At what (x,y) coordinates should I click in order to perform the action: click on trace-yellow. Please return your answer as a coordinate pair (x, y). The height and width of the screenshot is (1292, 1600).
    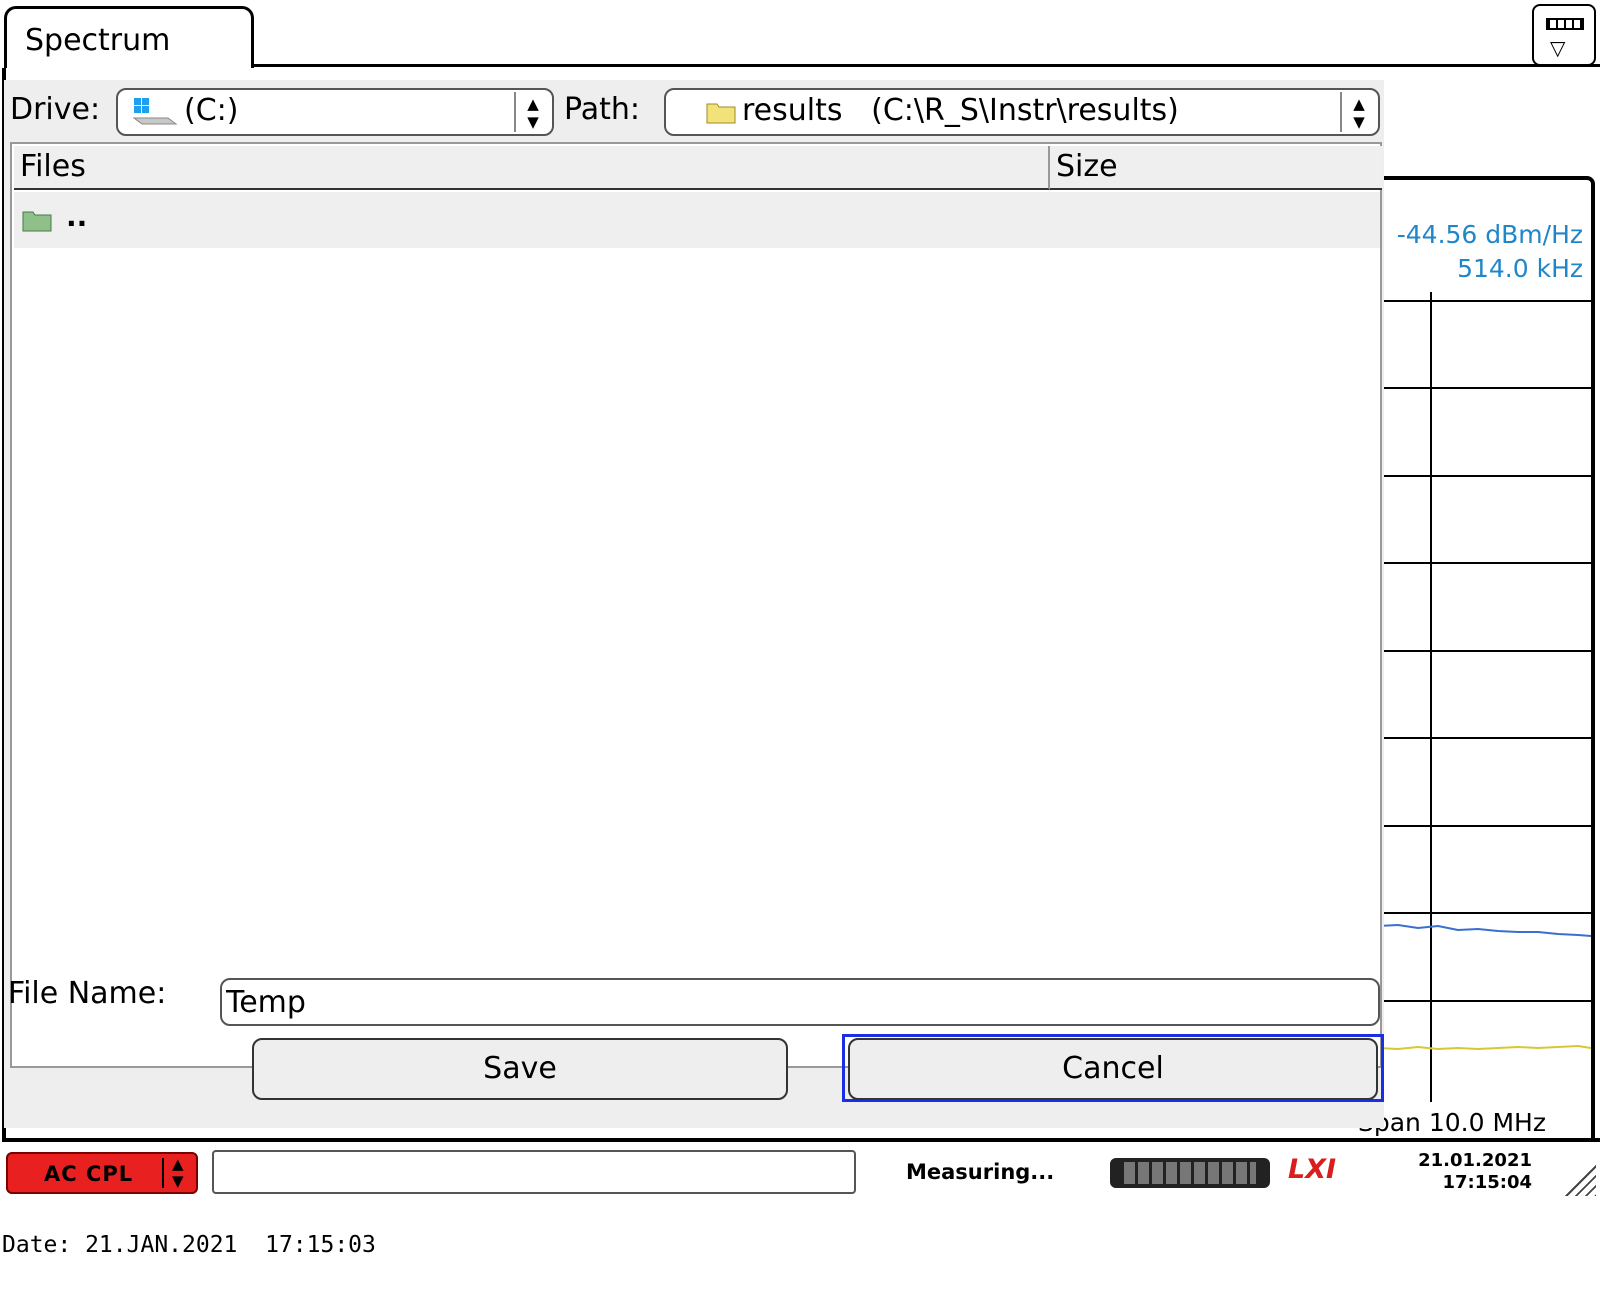
    Looking at the image, I should click on (1484, 1047).